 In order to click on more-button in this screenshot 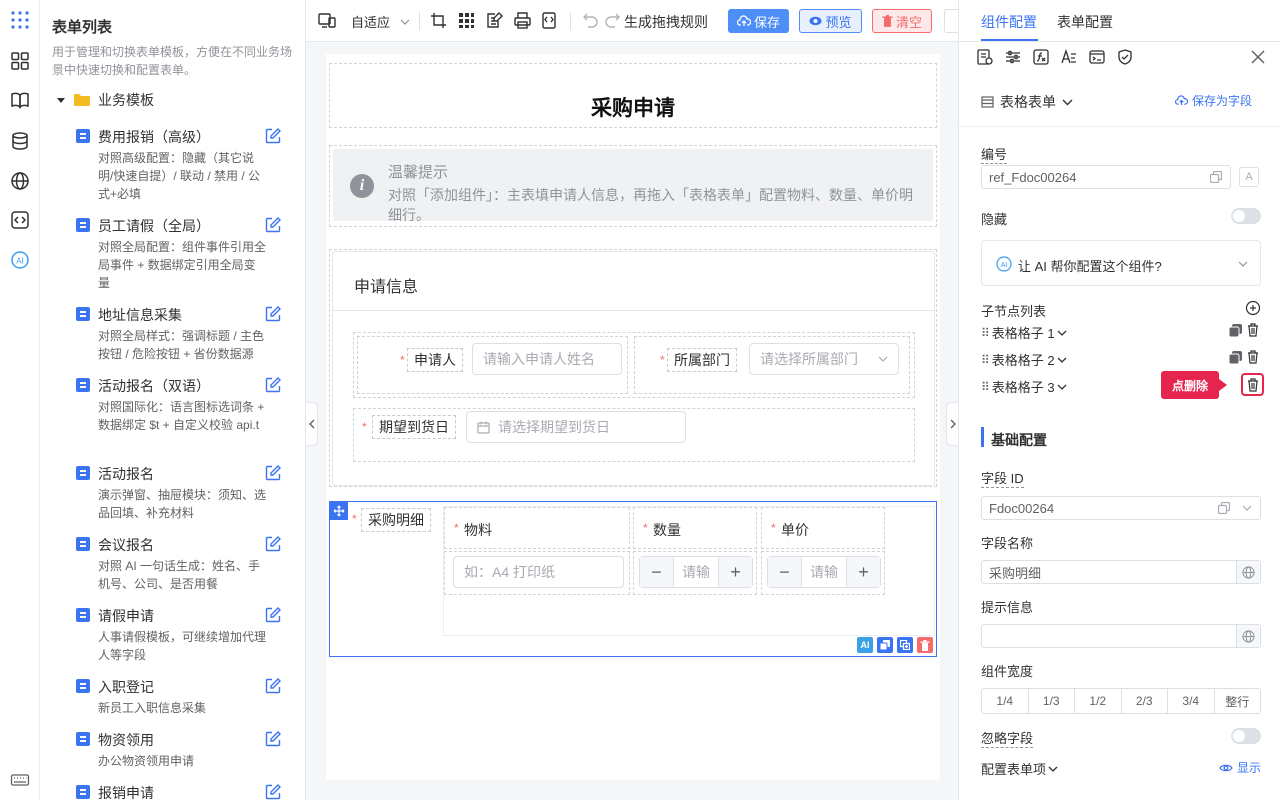, I will do `click(951, 21)`.